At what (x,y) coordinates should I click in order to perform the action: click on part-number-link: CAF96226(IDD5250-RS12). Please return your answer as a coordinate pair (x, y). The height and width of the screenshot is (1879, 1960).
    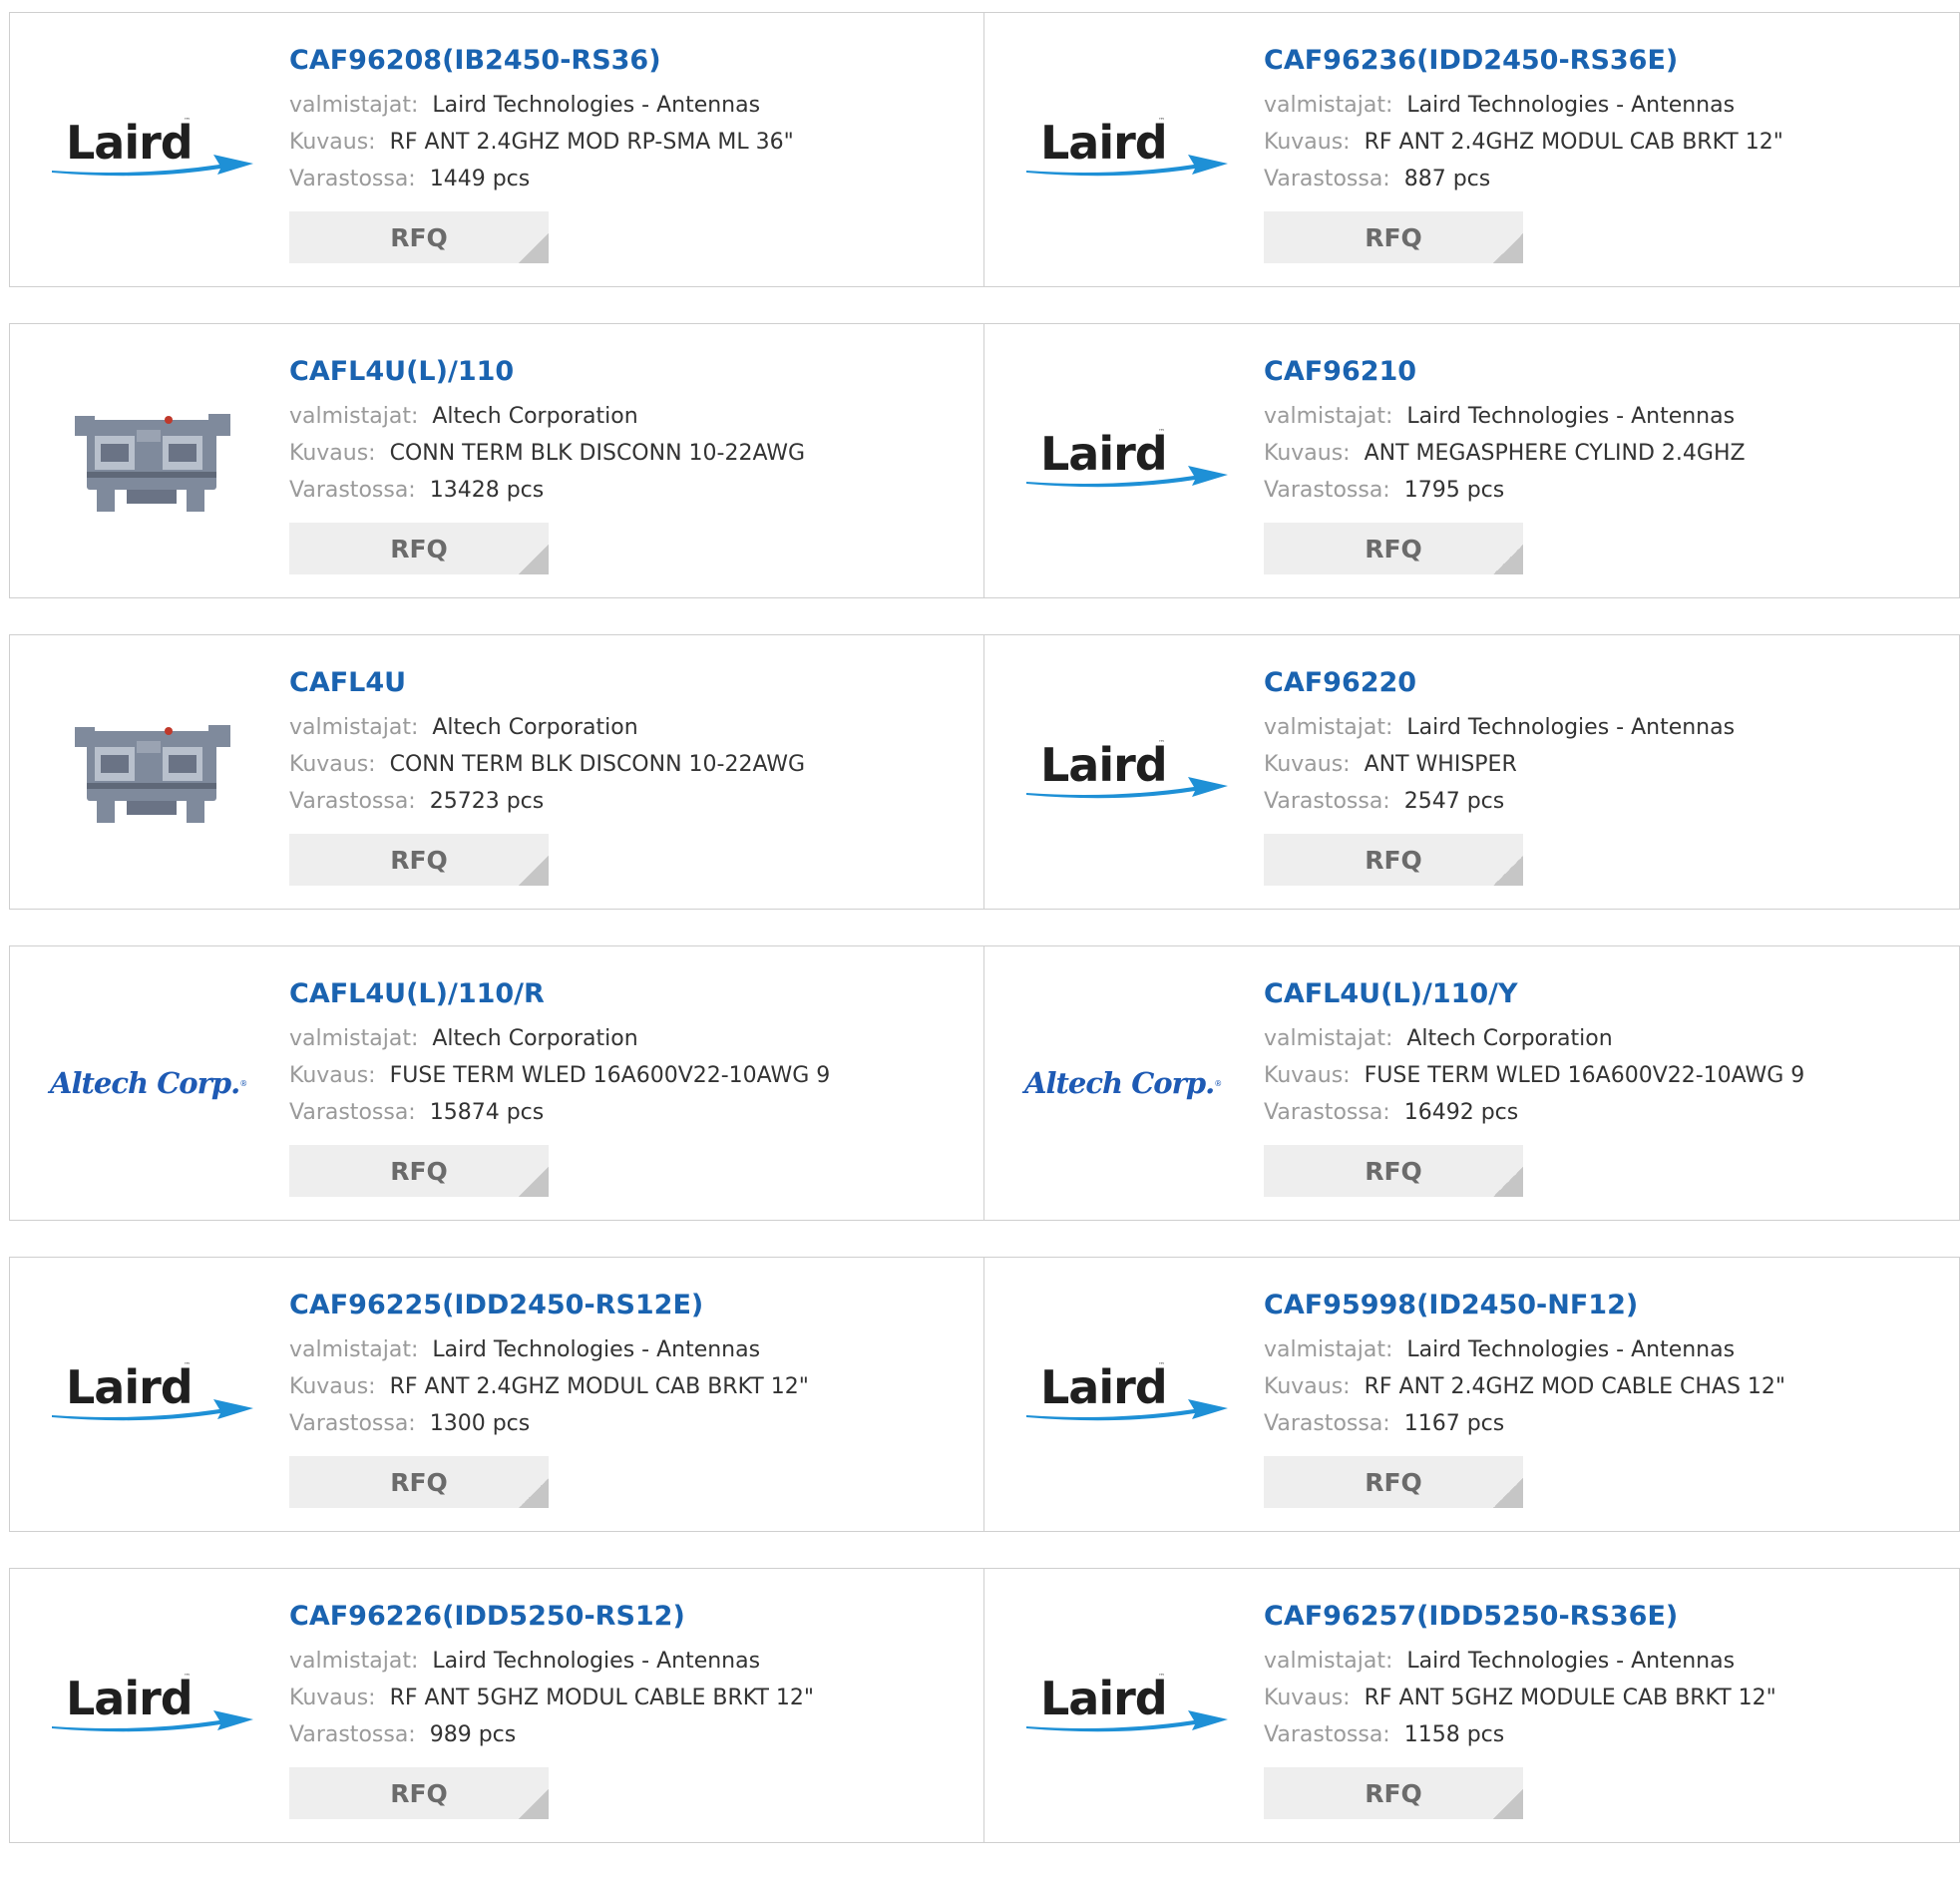
    Looking at the image, I should click on (632, 1617).